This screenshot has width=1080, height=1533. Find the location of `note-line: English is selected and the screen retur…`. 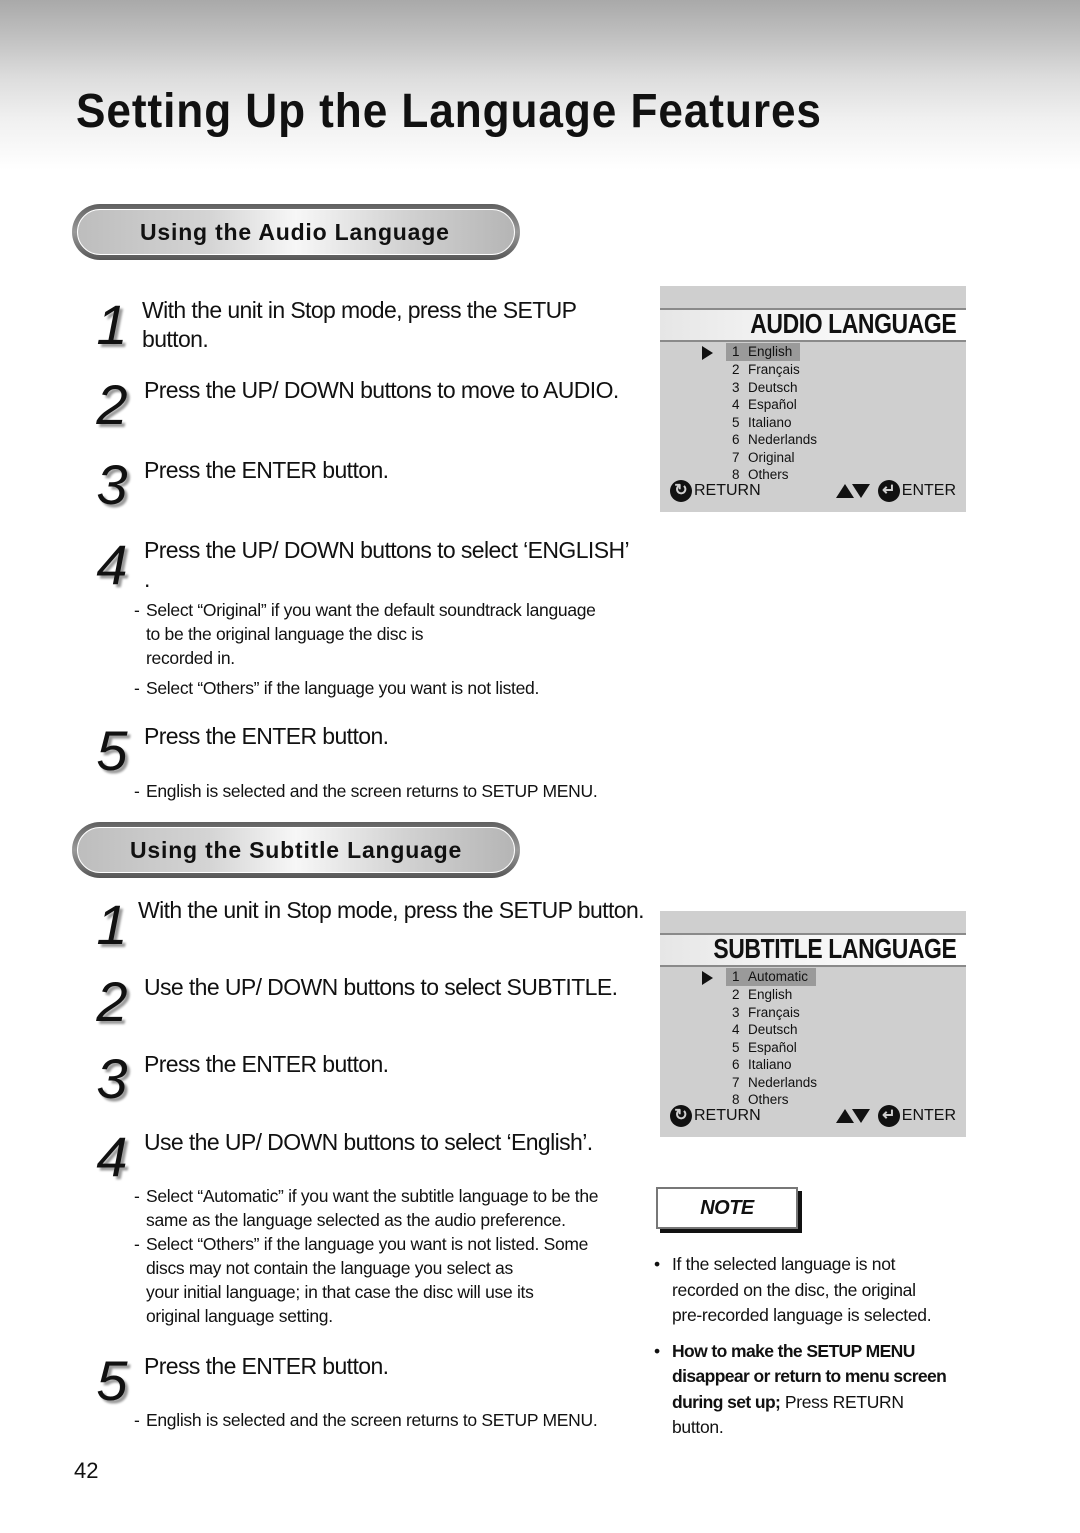

note-line: English is selected and the screen retur… is located at coordinates (372, 1420).